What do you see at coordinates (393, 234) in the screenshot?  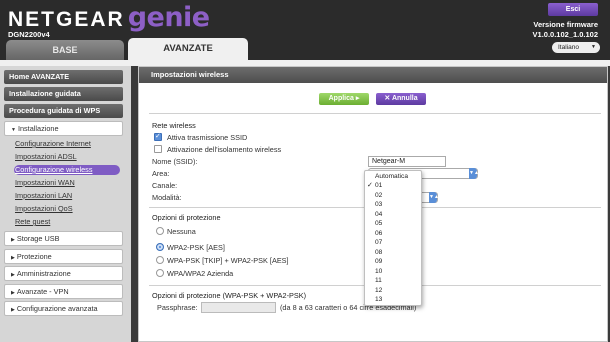 I see `channel-option: 06` at bounding box center [393, 234].